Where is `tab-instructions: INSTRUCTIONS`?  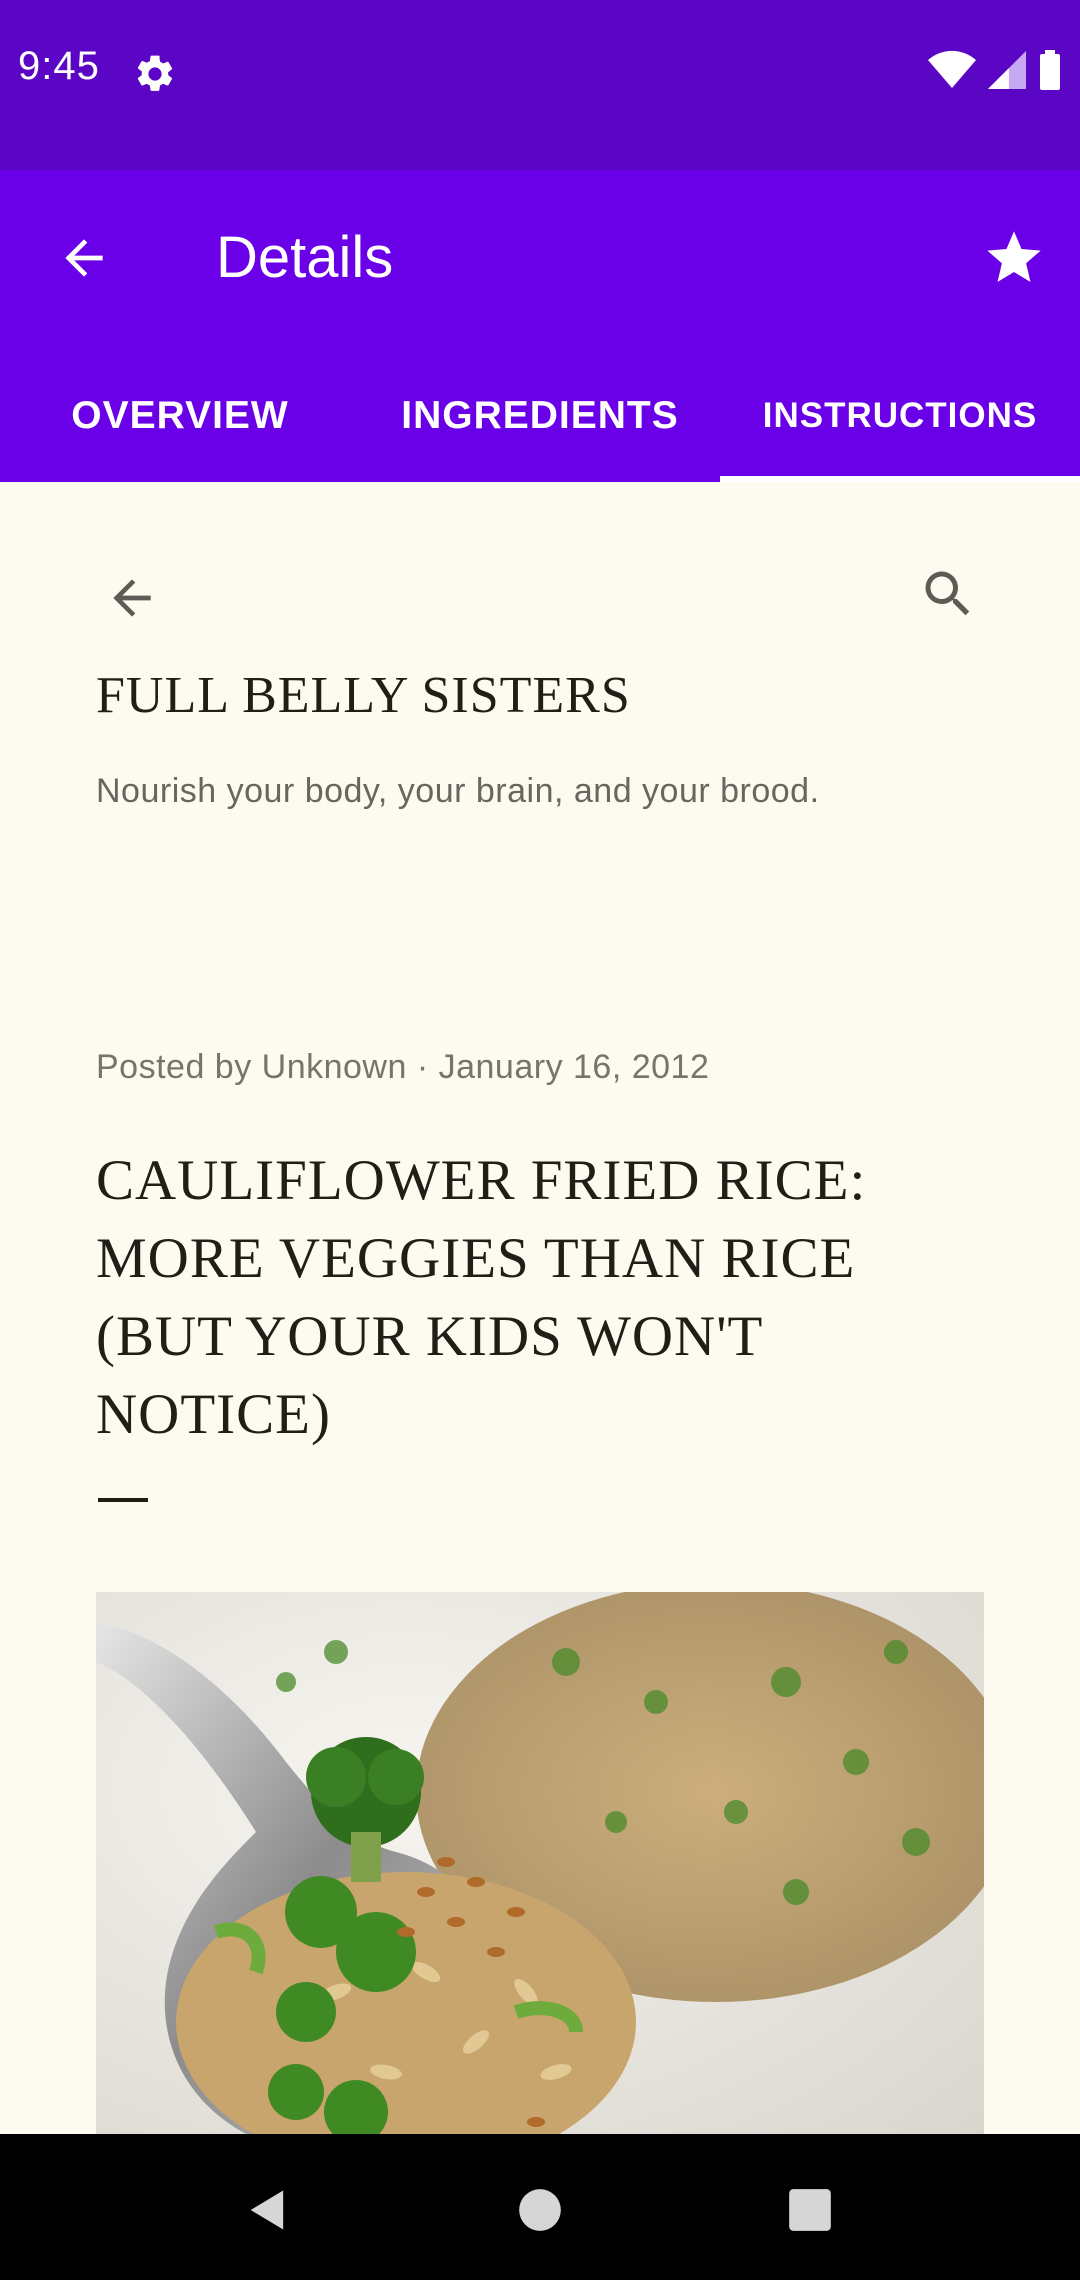 tab-instructions: INSTRUCTIONS is located at coordinates (900, 416).